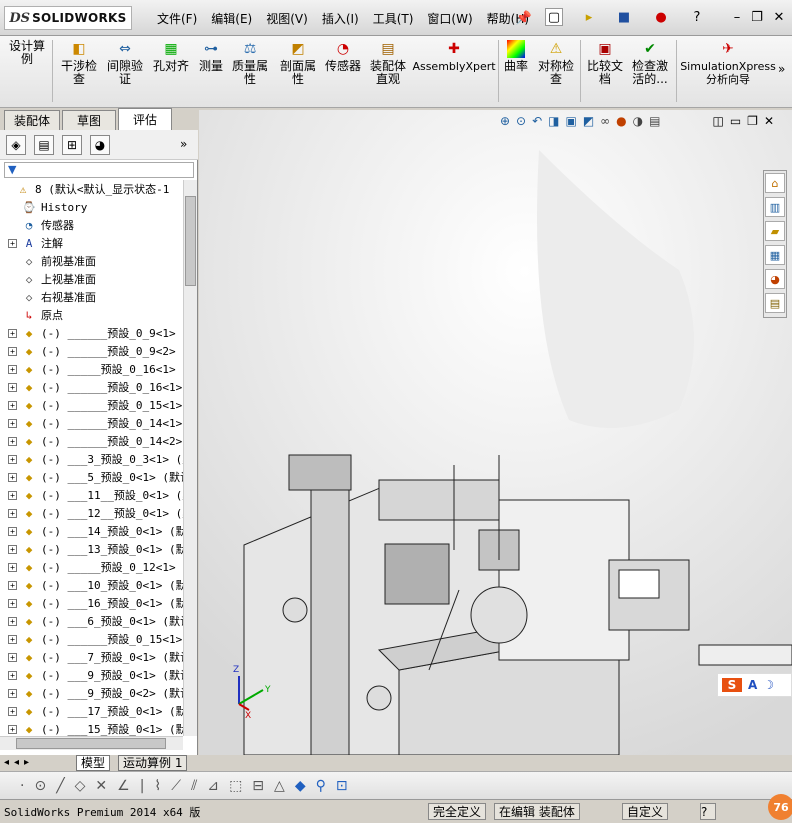  Describe the element at coordinates (757, 17) in the screenshot. I see `restore-icon: ❐` at that location.